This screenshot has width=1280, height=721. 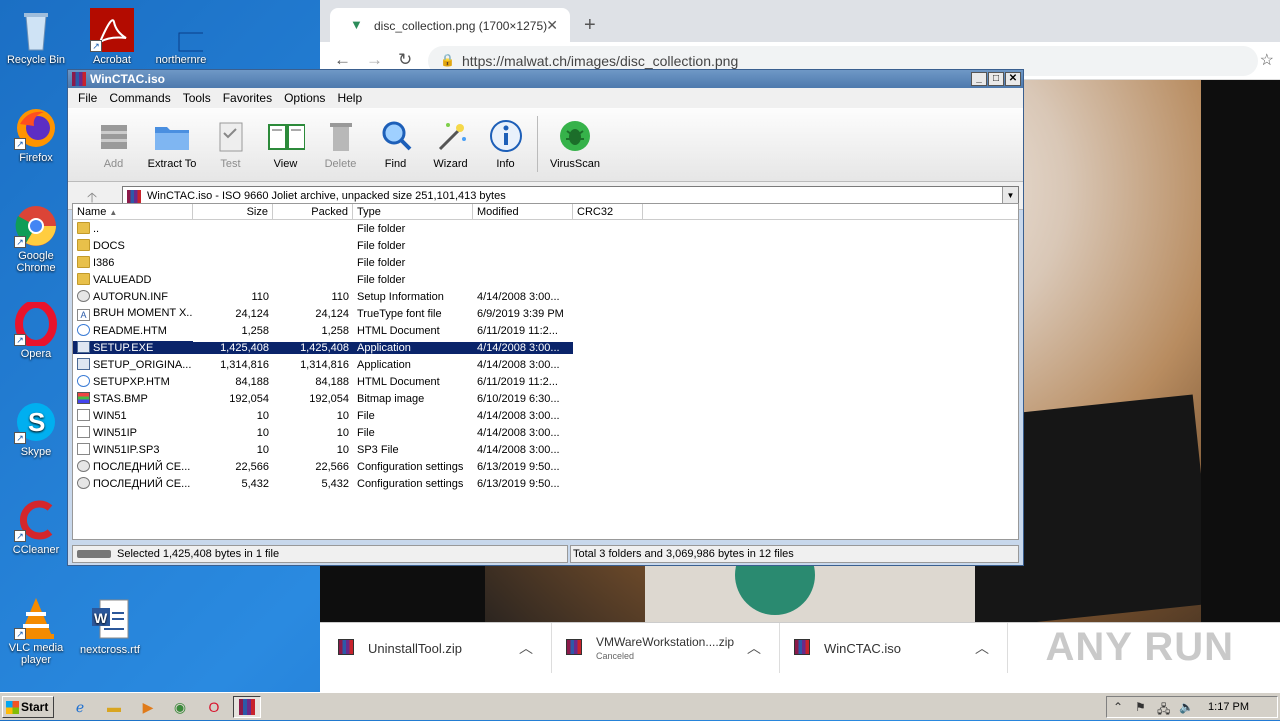 What do you see at coordinates (313, 211) in the screenshot?
I see `column-packed: Packed` at bounding box center [313, 211].